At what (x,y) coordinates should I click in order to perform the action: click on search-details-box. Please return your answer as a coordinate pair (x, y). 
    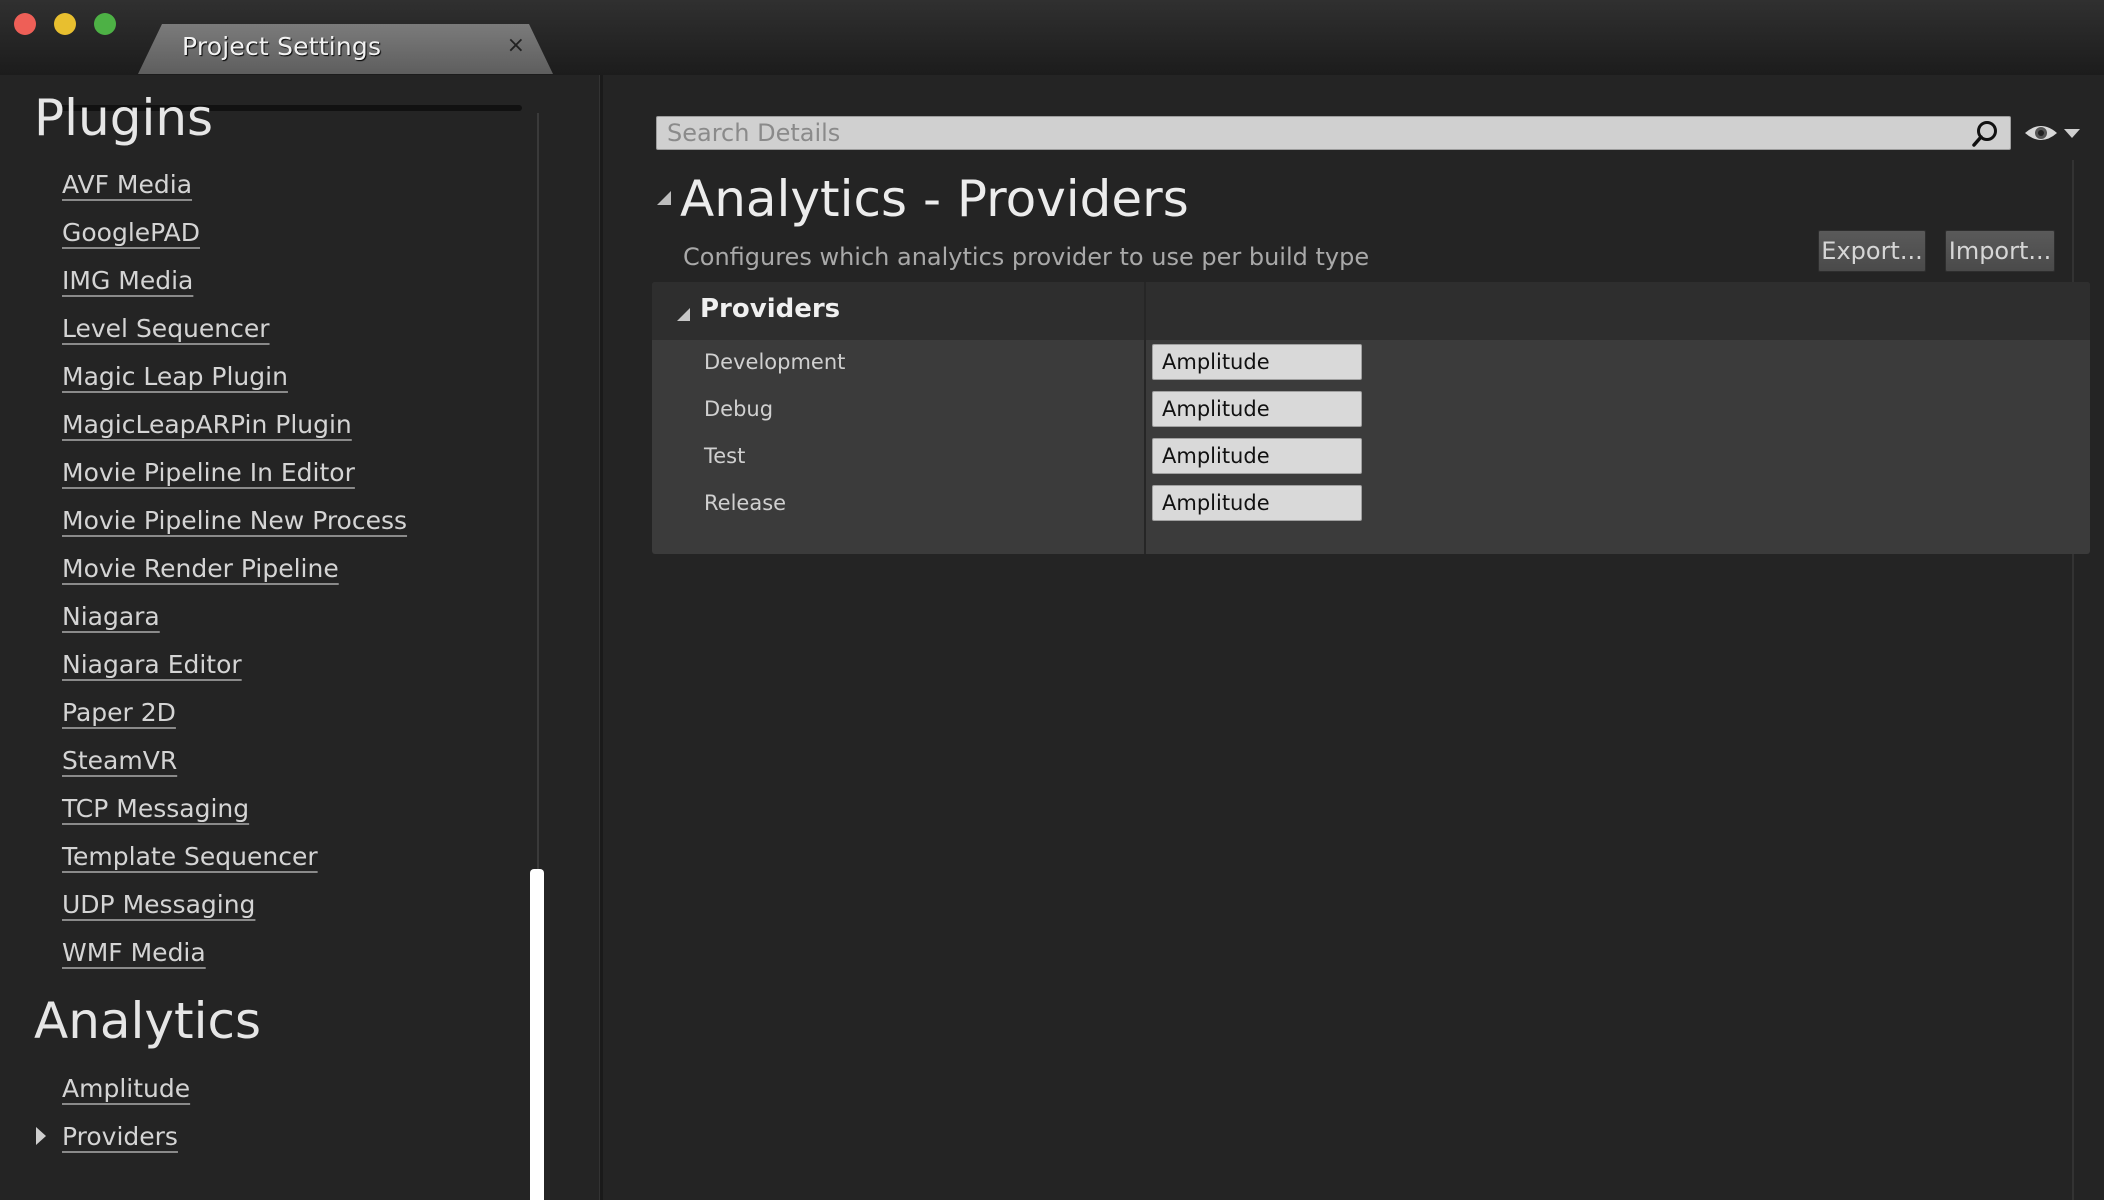
    Looking at the image, I should click on (1333, 133).